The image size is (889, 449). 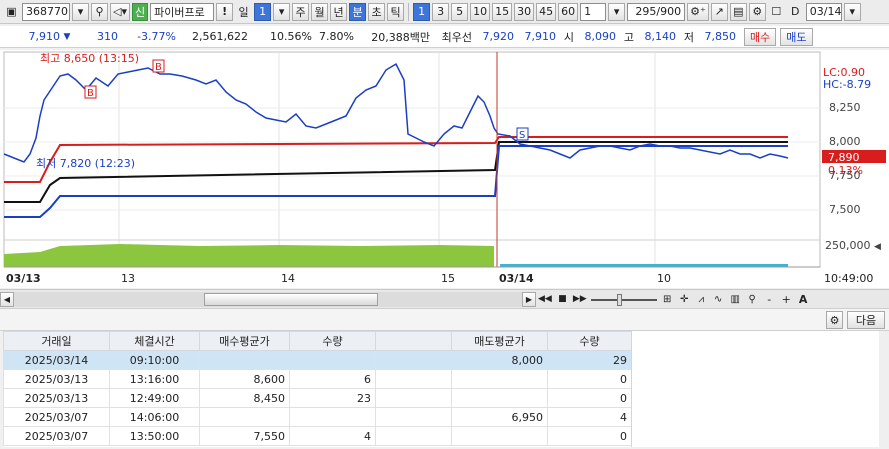 What do you see at coordinates (499, 436) in the screenshot?
I see `cell-sell-avg` at bounding box center [499, 436].